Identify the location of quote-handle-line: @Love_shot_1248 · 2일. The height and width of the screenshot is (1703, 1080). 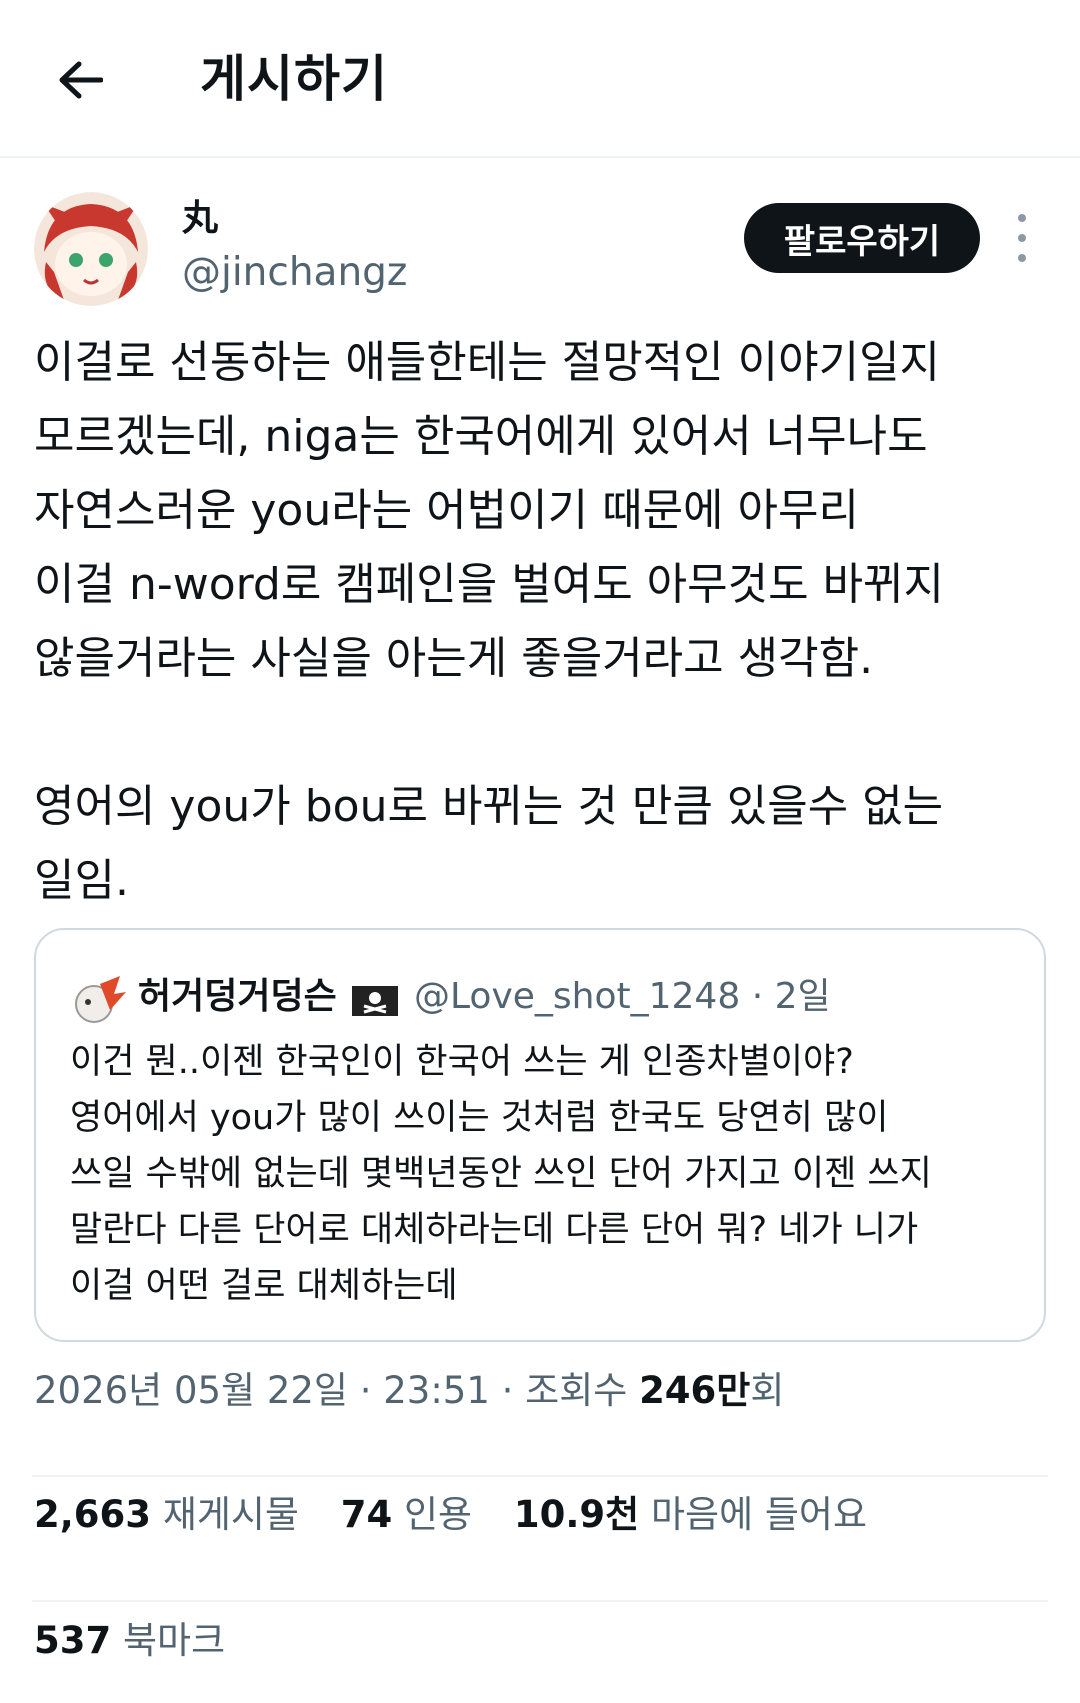
(622, 997).